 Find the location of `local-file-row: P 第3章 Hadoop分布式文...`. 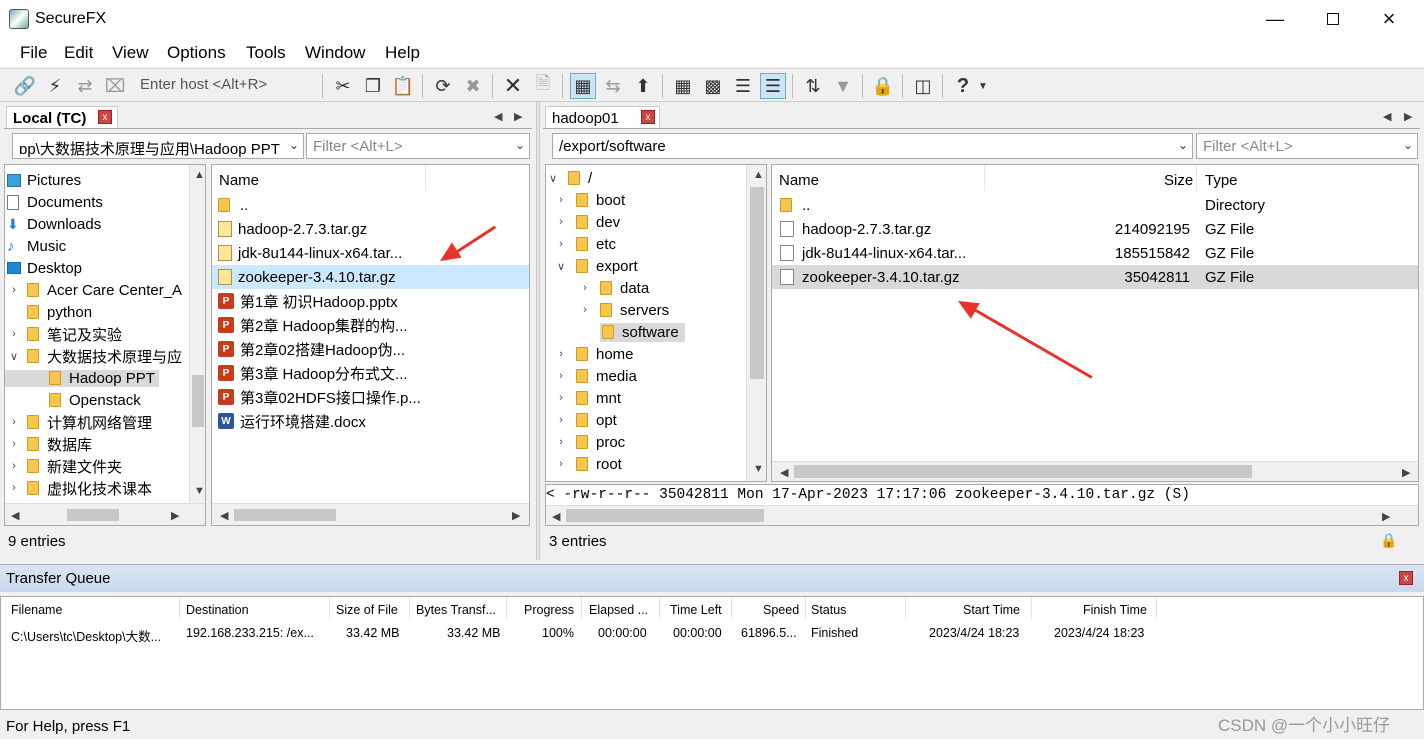

local-file-row: P 第3章 Hadoop分布式文... is located at coordinates (370, 373).